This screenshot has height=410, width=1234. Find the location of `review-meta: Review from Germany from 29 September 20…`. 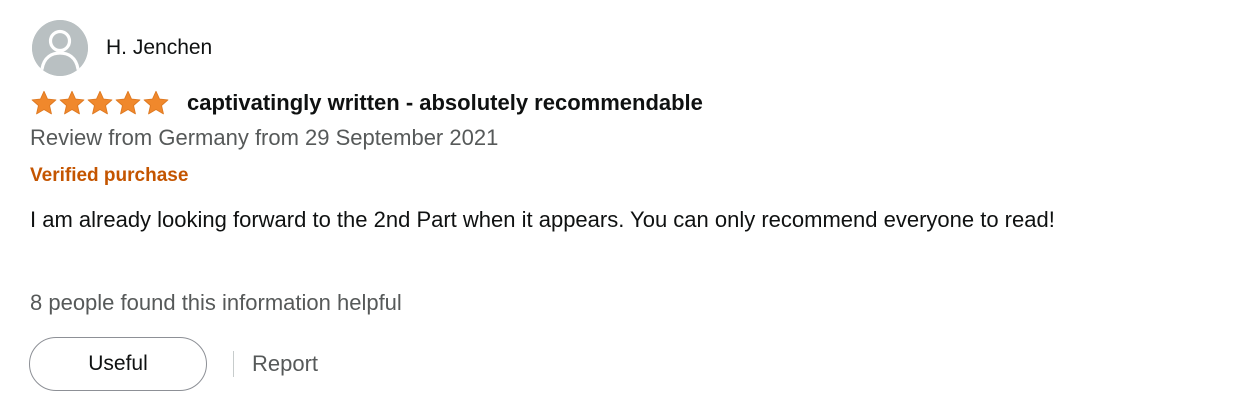

review-meta: Review from Germany from 29 September 20… is located at coordinates (264, 137).